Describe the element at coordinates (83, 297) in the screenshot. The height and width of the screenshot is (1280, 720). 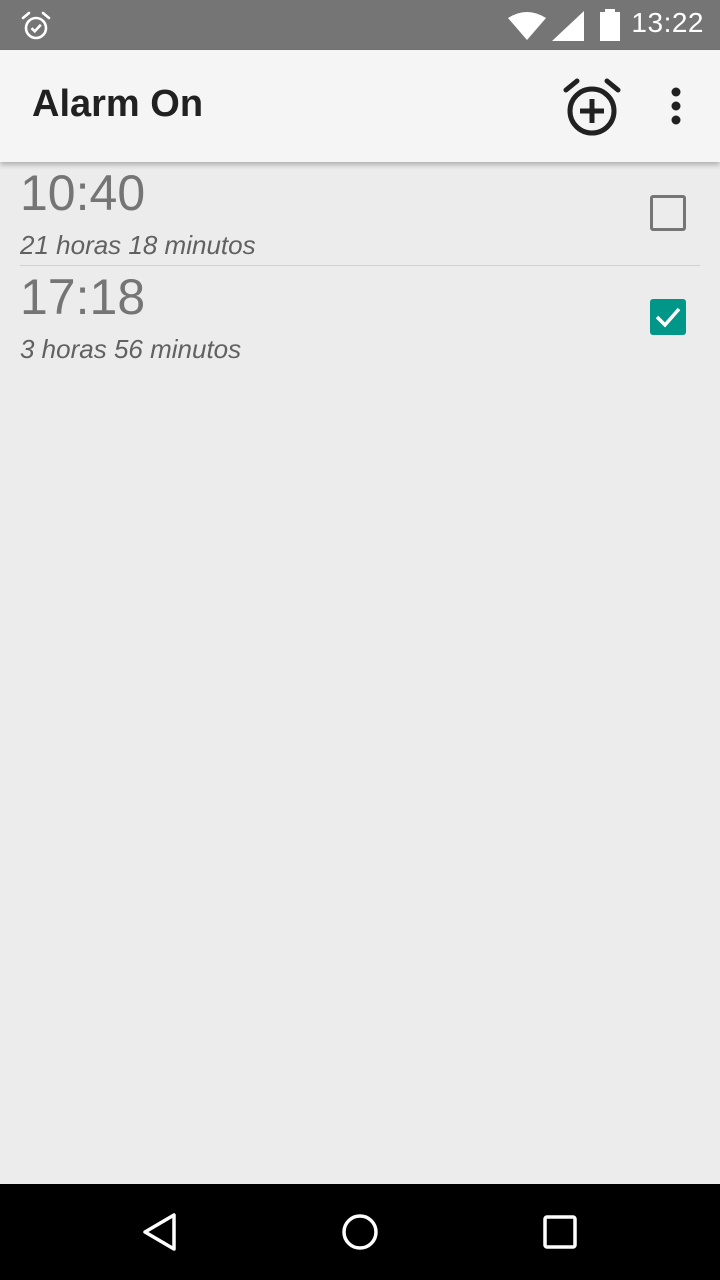
I see `alarm-time: 17:18` at that location.